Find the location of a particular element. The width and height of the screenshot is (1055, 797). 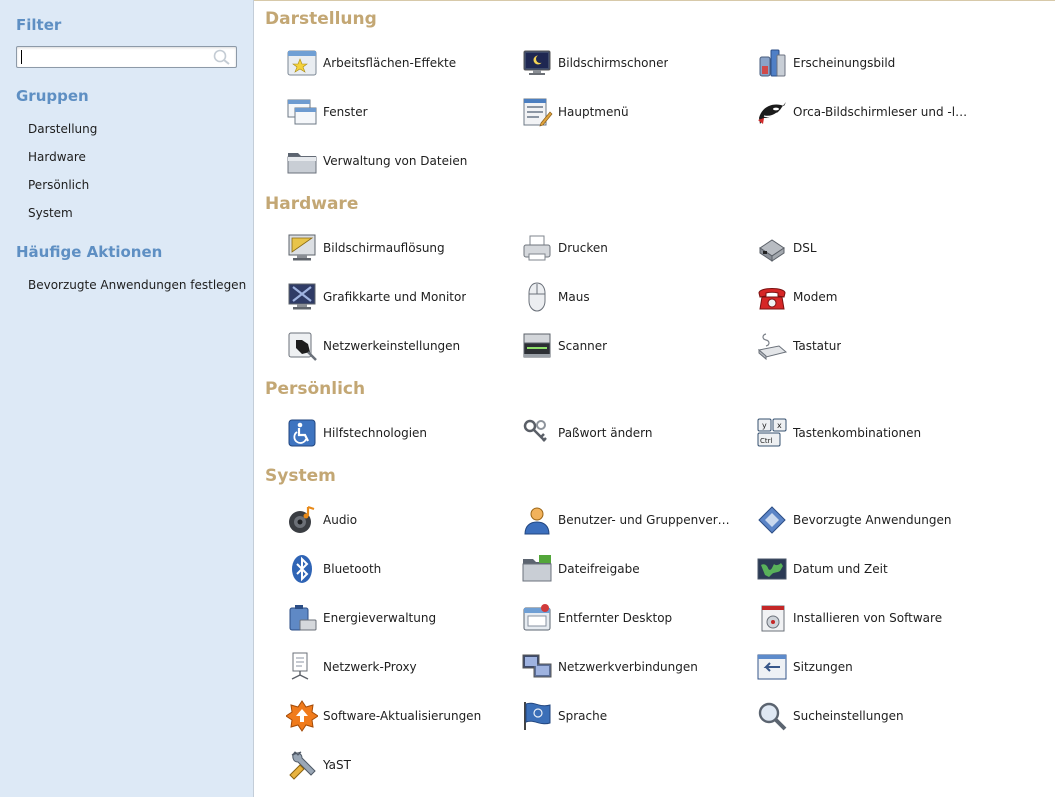

power-management-icon is located at coordinates (303, 618).